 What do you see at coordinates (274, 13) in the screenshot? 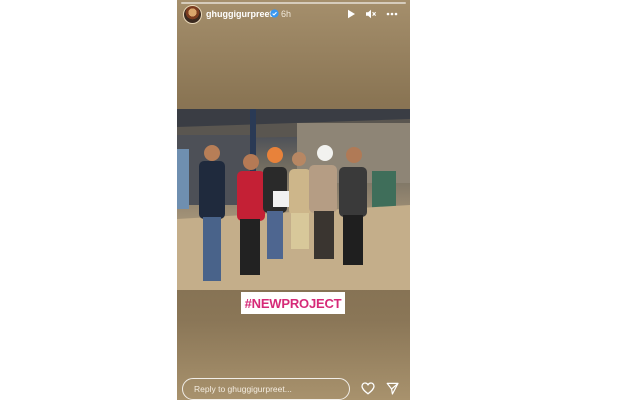
I see `verified-badge-icon` at bounding box center [274, 13].